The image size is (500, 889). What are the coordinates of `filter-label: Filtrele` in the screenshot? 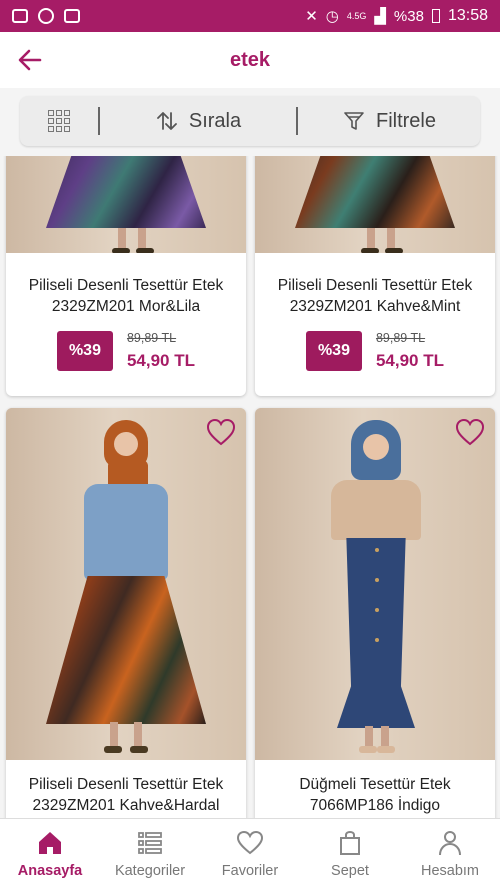 It's located at (405, 120).